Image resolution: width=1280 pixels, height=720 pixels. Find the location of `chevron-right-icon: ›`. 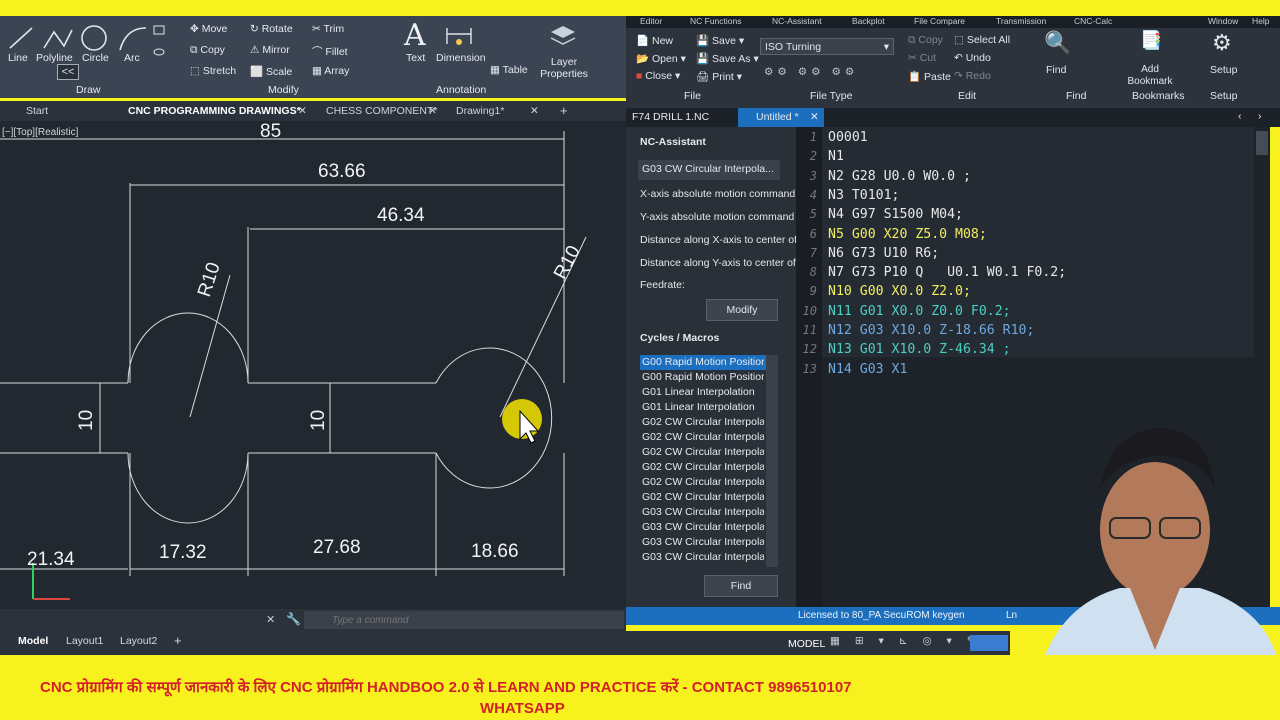

chevron-right-icon: › is located at coordinates (1260, 116).